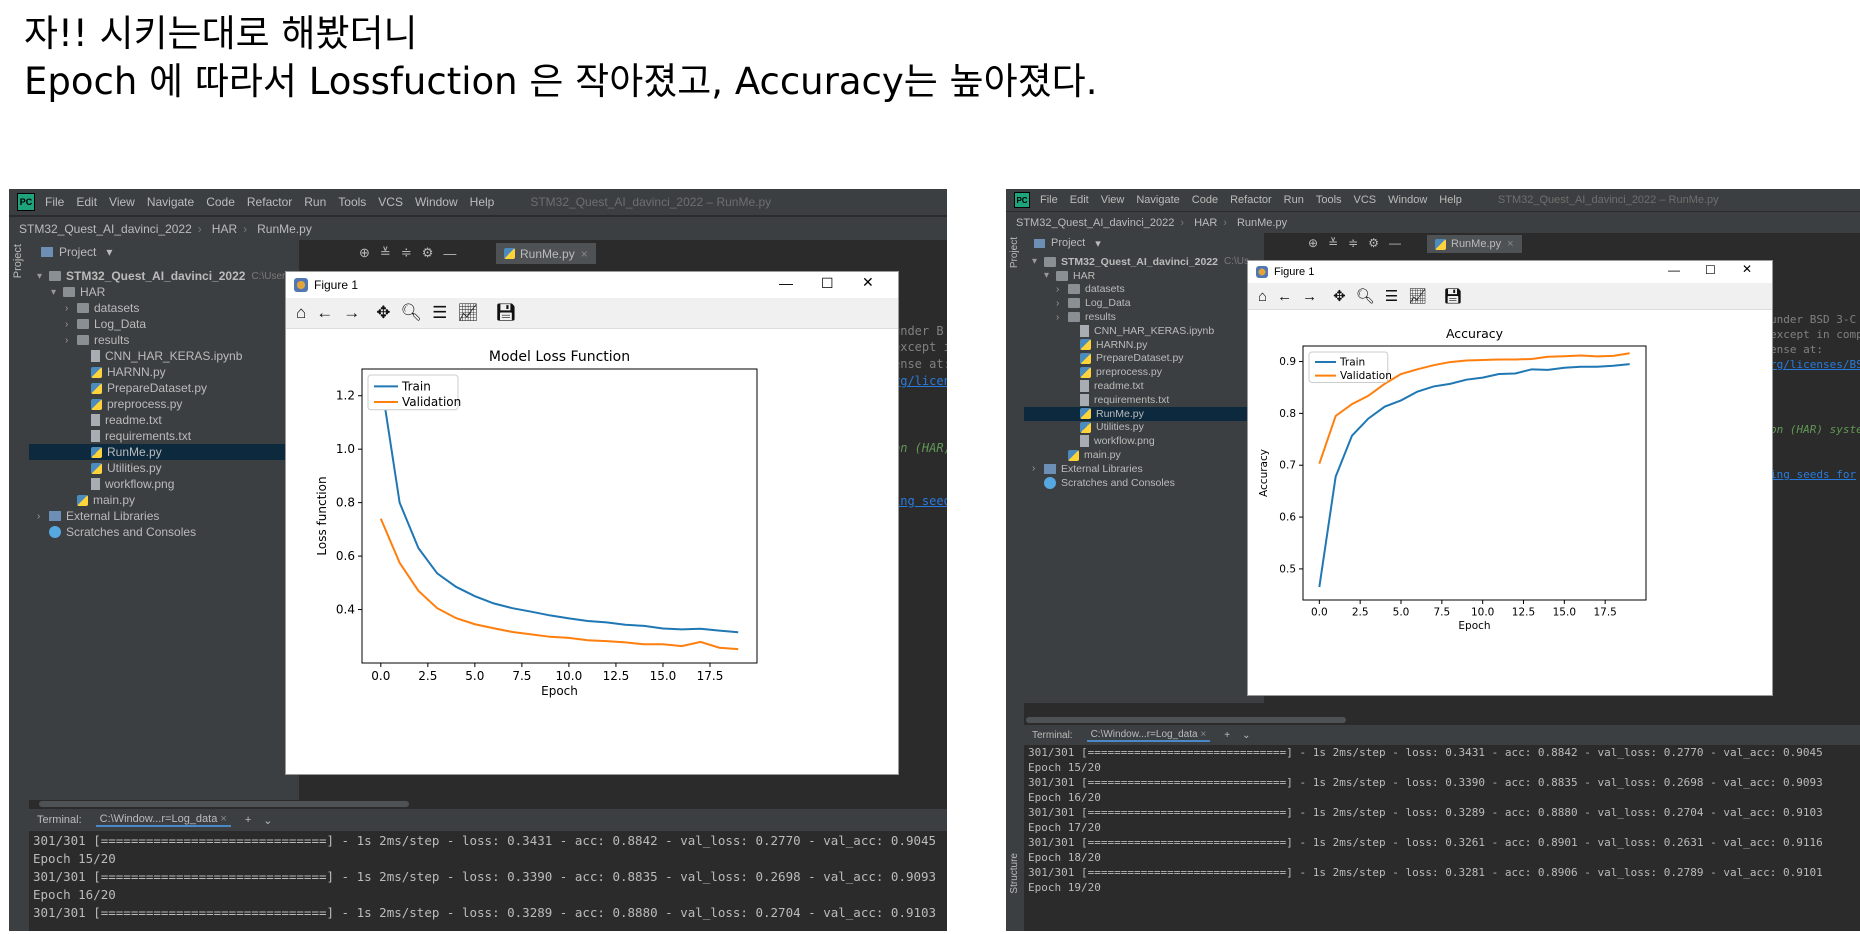 This screenshot has width=1860, height=934. What do you see at coordinates (412, 313) in the screenshot?
I see `zoom-icon: 🔍︎` at bounding box center [412, 313].